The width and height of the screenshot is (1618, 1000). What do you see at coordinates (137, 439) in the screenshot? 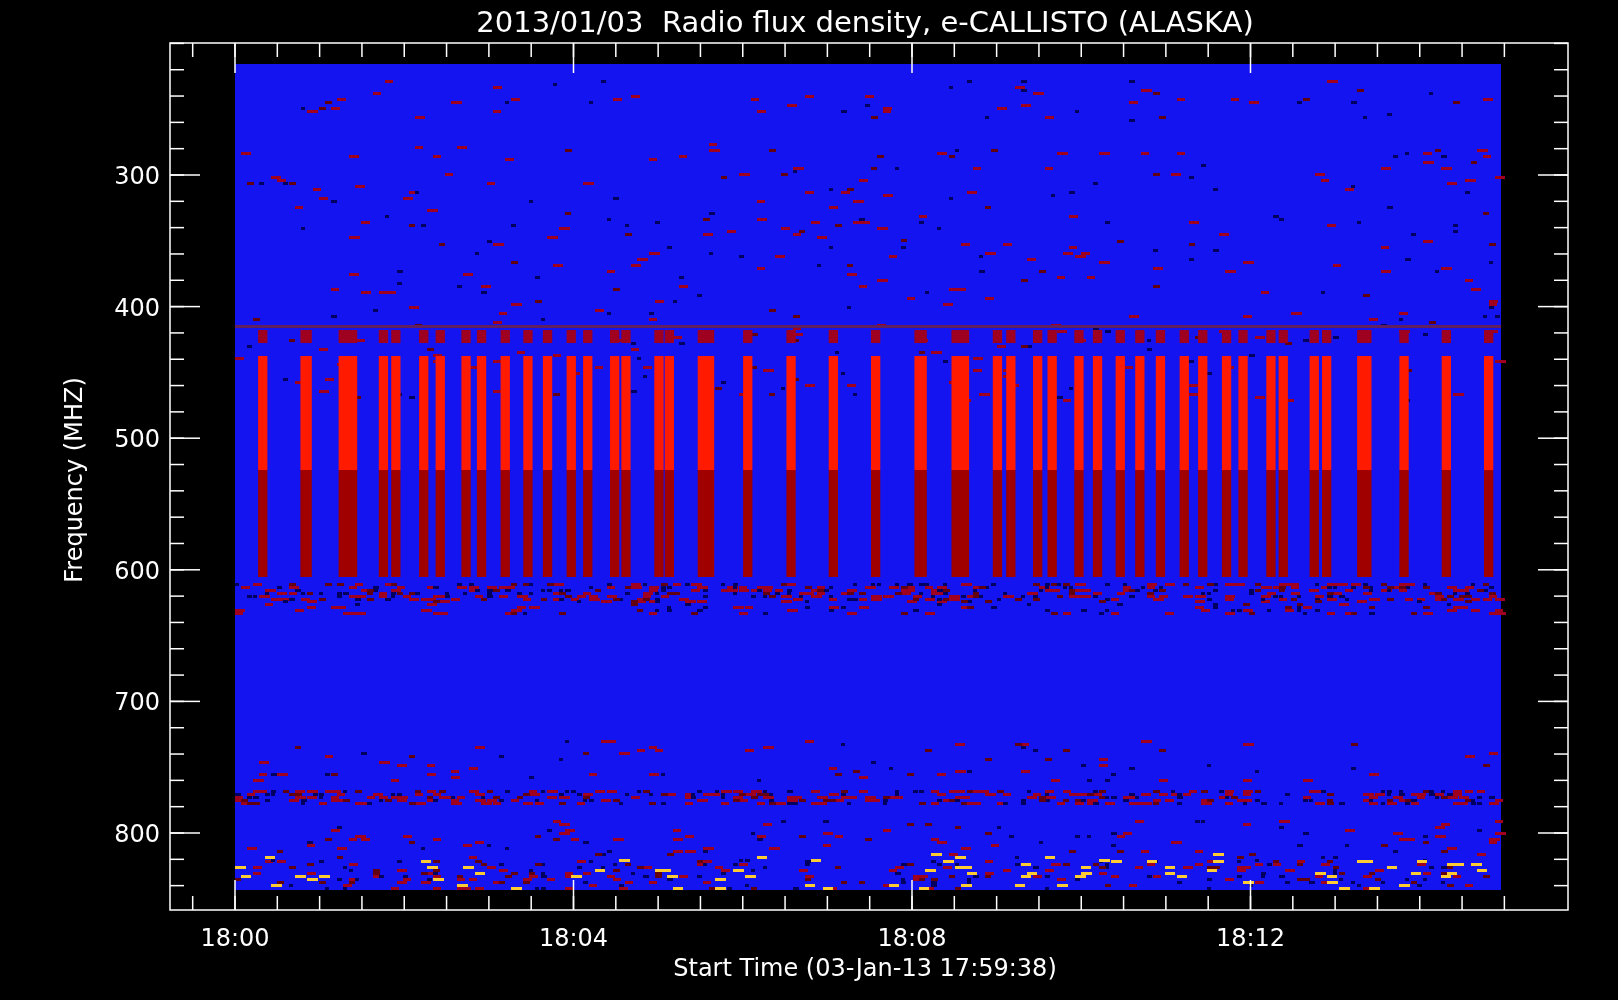
I see `tick-label: 500` at bounding box center [137, 439].